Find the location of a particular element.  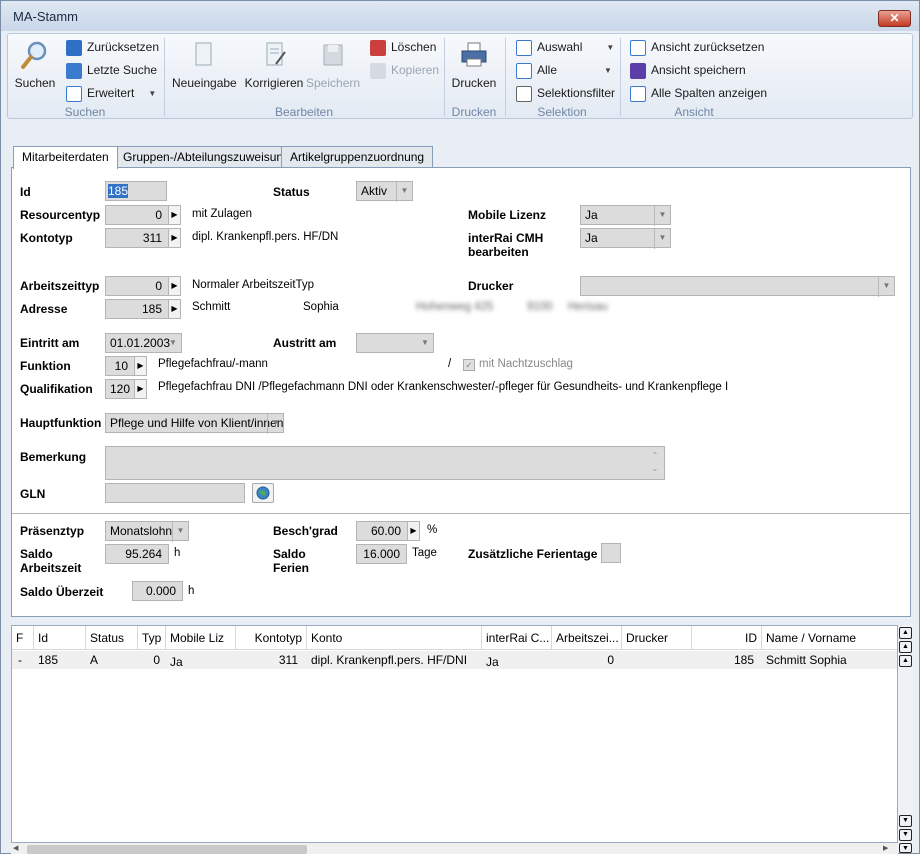

night-allowance-checkbox: ✓ is located at coordinates (469, 365).